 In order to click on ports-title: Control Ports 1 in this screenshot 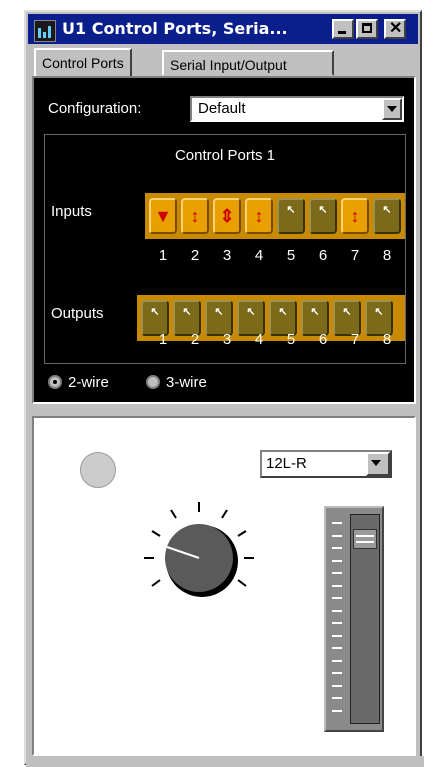, I will do `click(225, 155)`.